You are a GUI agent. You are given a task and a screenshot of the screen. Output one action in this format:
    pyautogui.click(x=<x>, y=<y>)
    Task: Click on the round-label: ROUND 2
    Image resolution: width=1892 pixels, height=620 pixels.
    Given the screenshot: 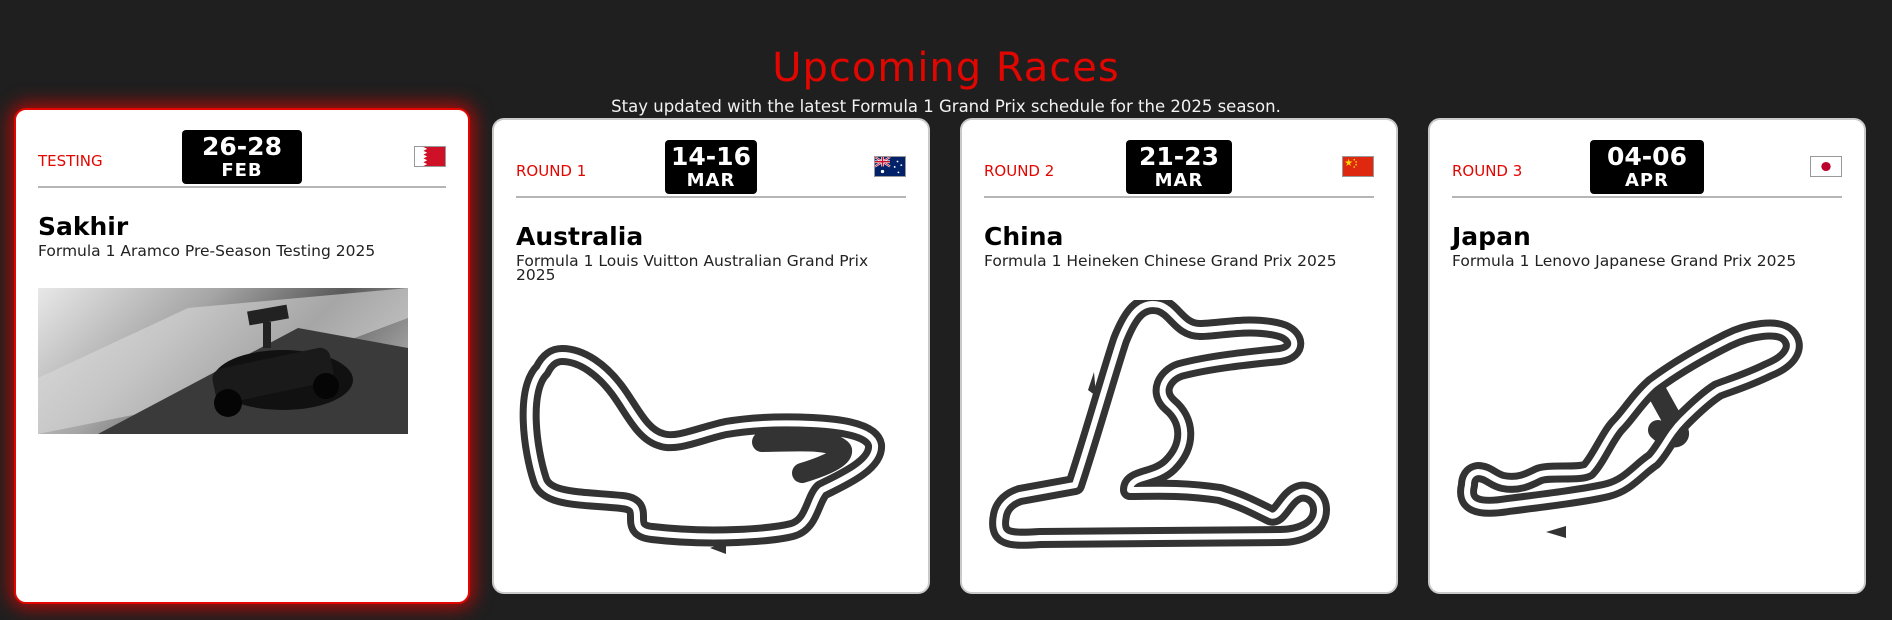 What is the action you would take?
    pyautogui.click(x=1019, y=171)
    